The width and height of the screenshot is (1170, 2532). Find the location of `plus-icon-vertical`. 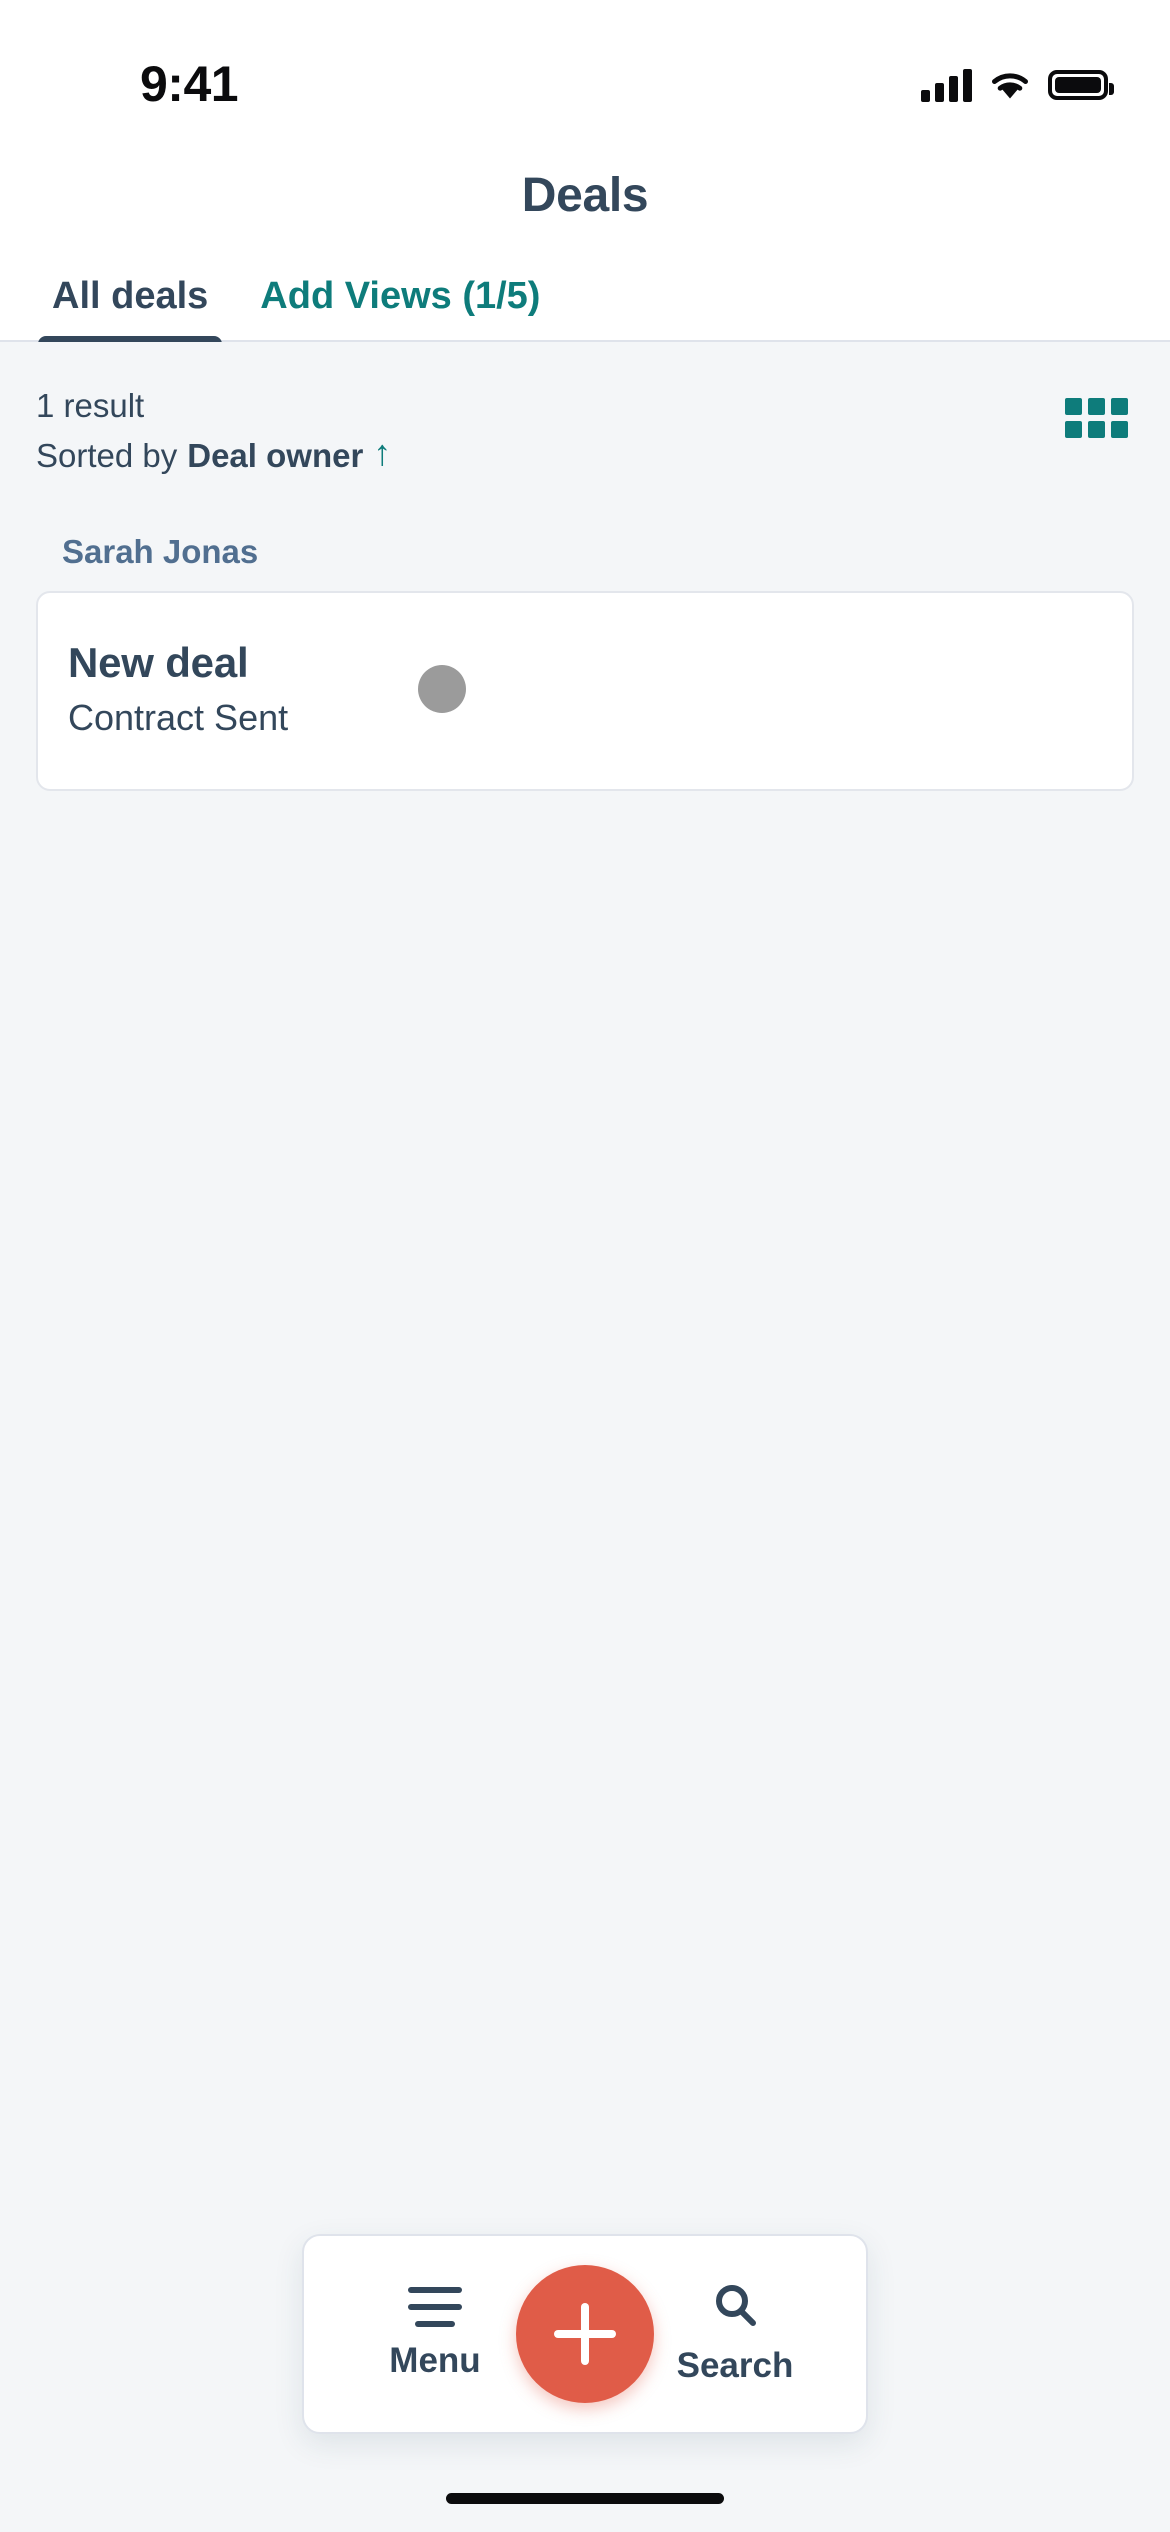

plus-icon-vertical is located at coordinates (585, 2334).